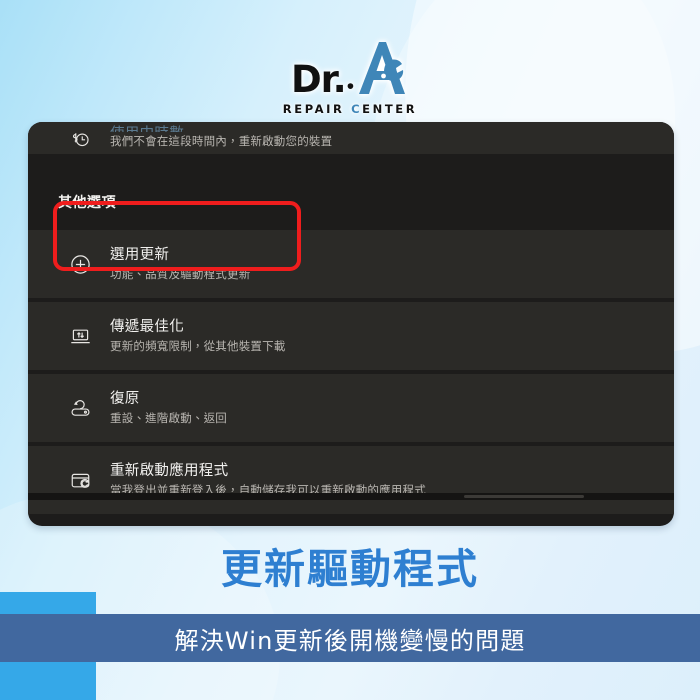 The image size is (700, 700). I want to click on settings-row-restart-apps: 重新啟動應用程式 當我登出並重新登入後，自動儲存我可以重新啟動的應用程式, so click(351, 480).